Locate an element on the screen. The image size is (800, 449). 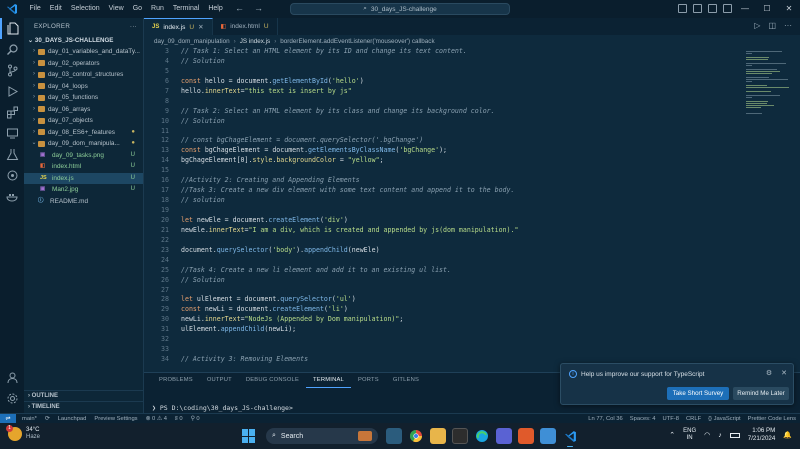
tree-item: ▣ Man2.jpg U is located at coordinates (83, 190).